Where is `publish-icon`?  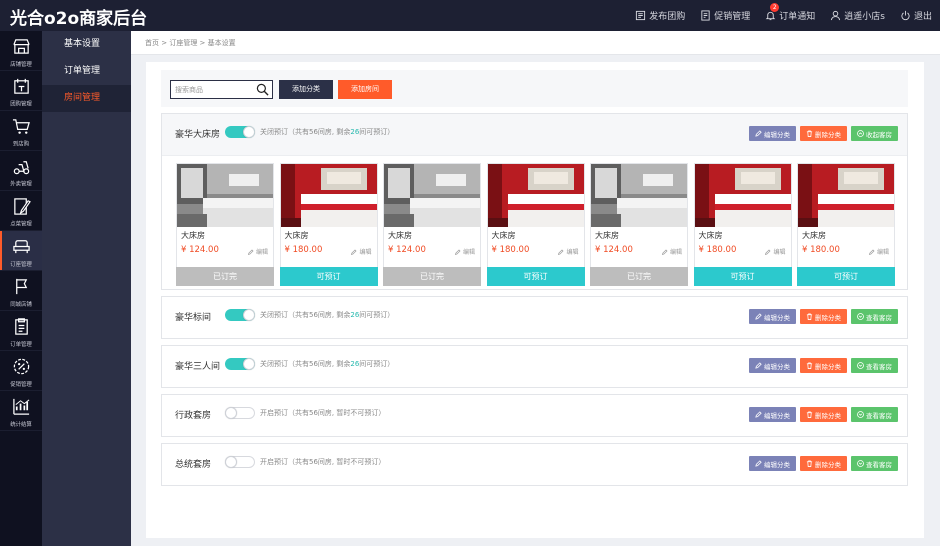
publish-icon is located at coordinates (641, 15).